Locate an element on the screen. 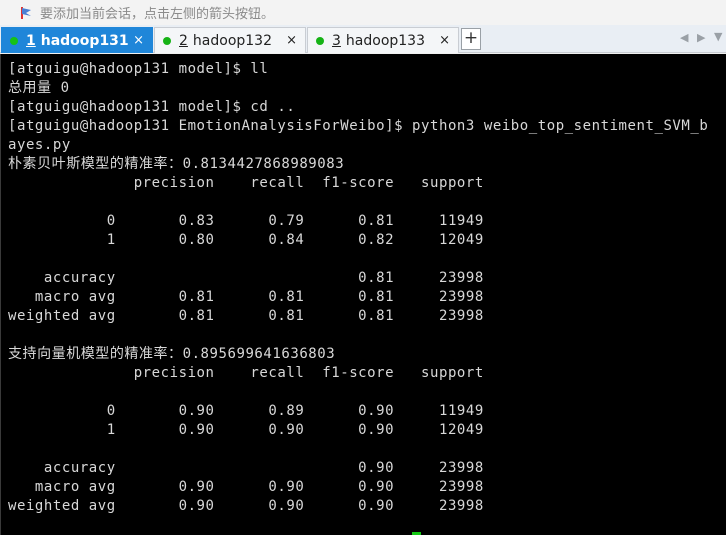 The image size is (726, 535). terminal-line: 1 0.90 0.90 0.90 12049 is located at coordinates (246, 430).